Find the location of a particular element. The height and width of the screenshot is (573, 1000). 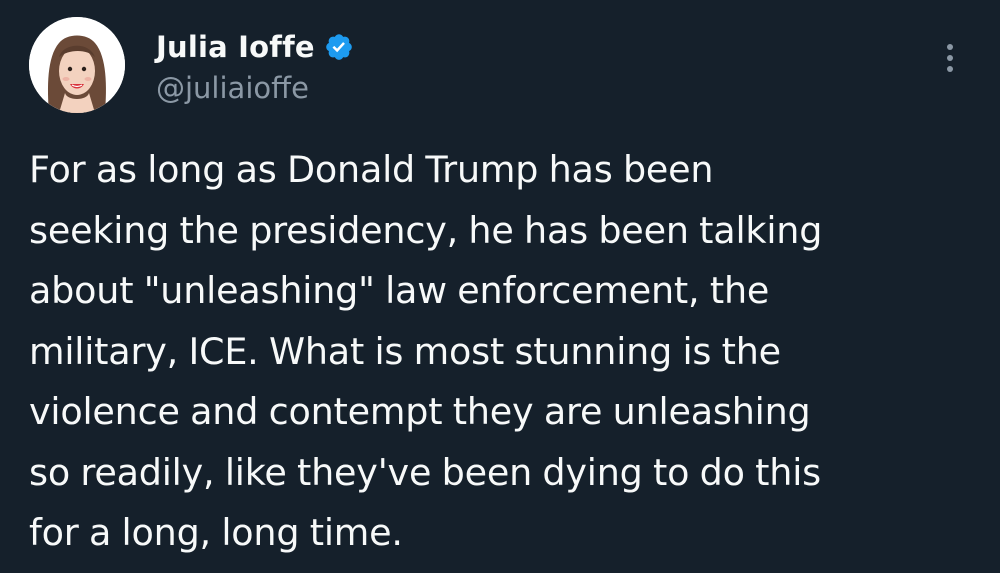

tweet-text-line: For as long as Donald Trump has been is located at coordinates (371, 169).